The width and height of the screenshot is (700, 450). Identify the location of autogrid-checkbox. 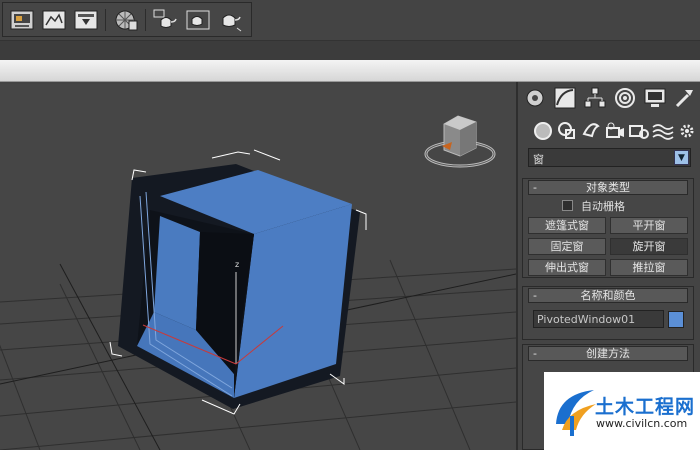
(567, 205).